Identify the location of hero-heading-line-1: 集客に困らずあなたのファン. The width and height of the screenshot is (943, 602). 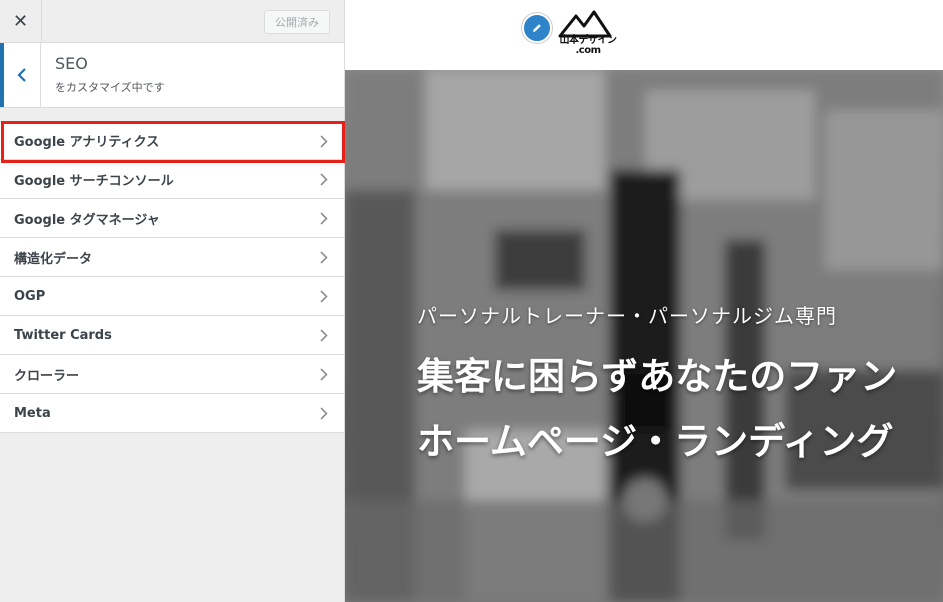
(657, 376).